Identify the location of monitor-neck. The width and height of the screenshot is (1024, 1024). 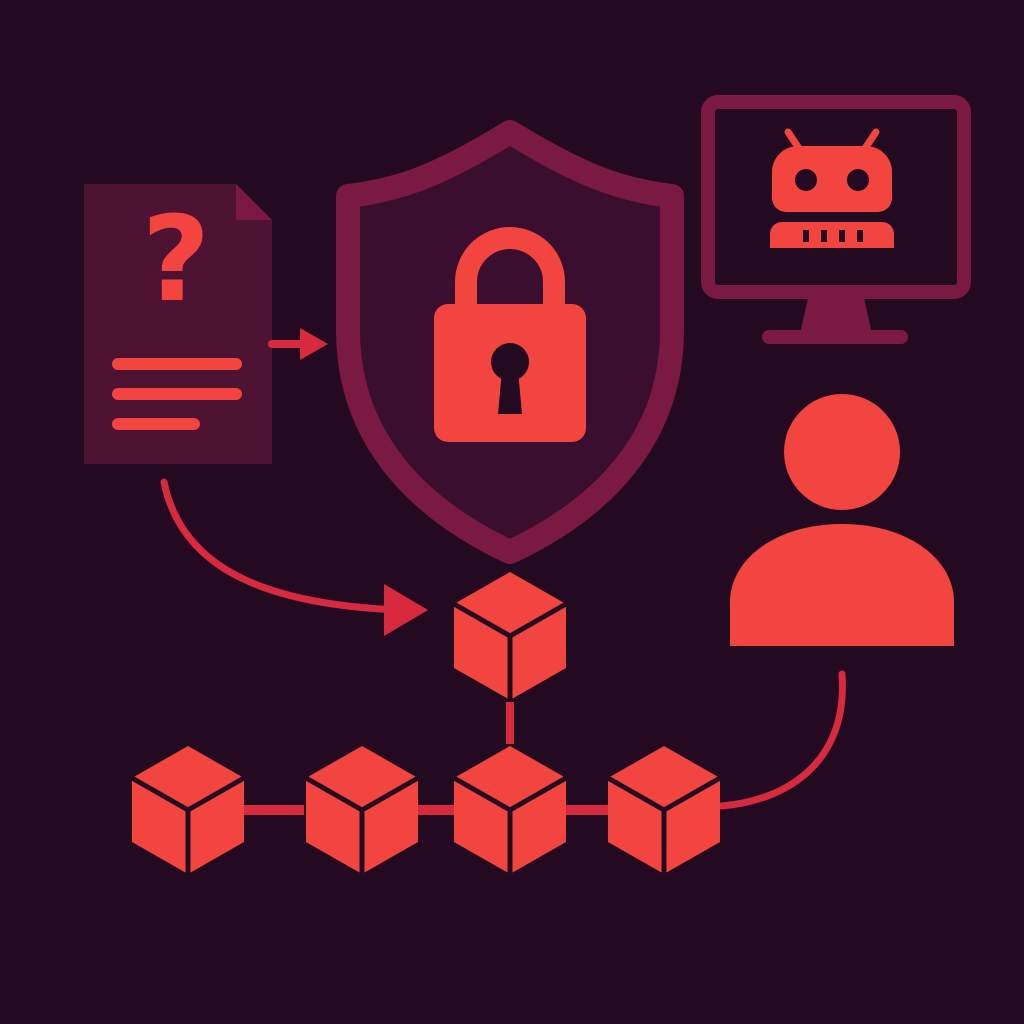
(836, 316).